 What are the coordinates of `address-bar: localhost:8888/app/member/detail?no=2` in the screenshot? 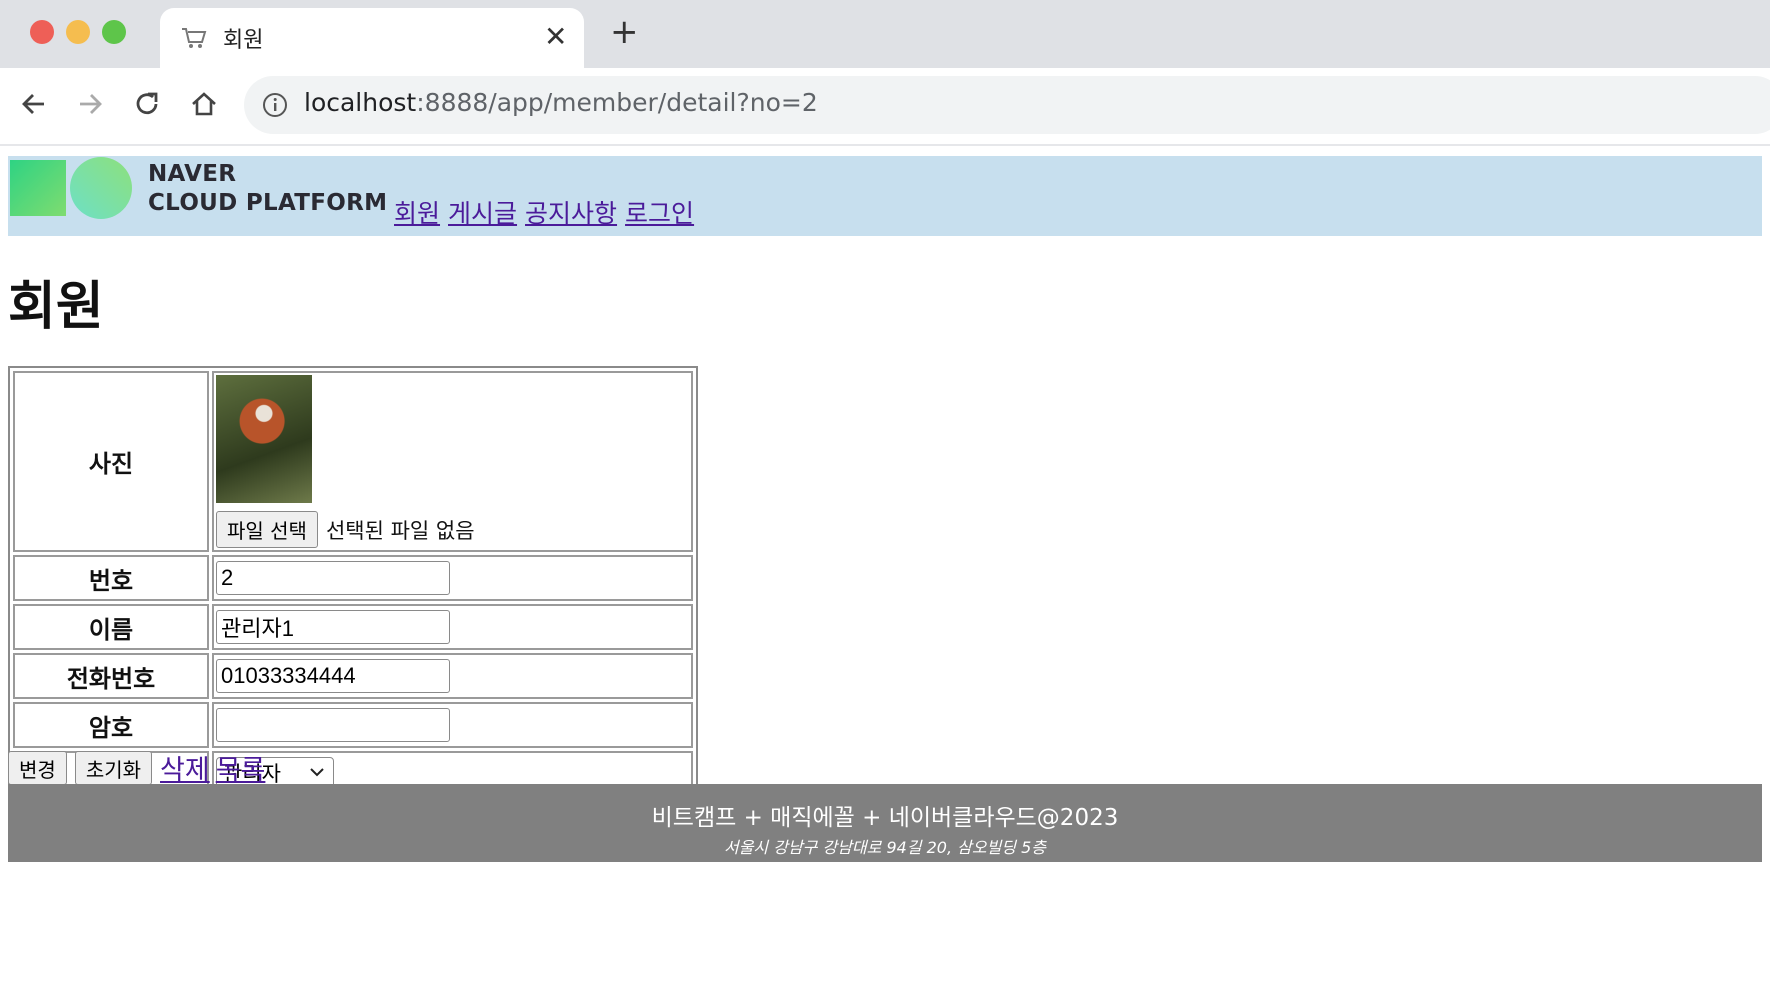 It's located at (1007, 105).